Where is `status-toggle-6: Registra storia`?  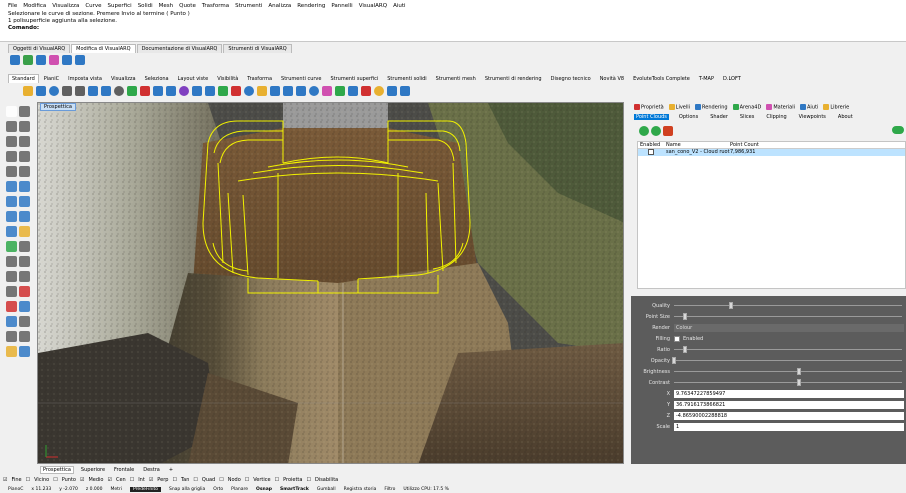 status-toggle-6: Registra storia is located at coordinates (360, 489).